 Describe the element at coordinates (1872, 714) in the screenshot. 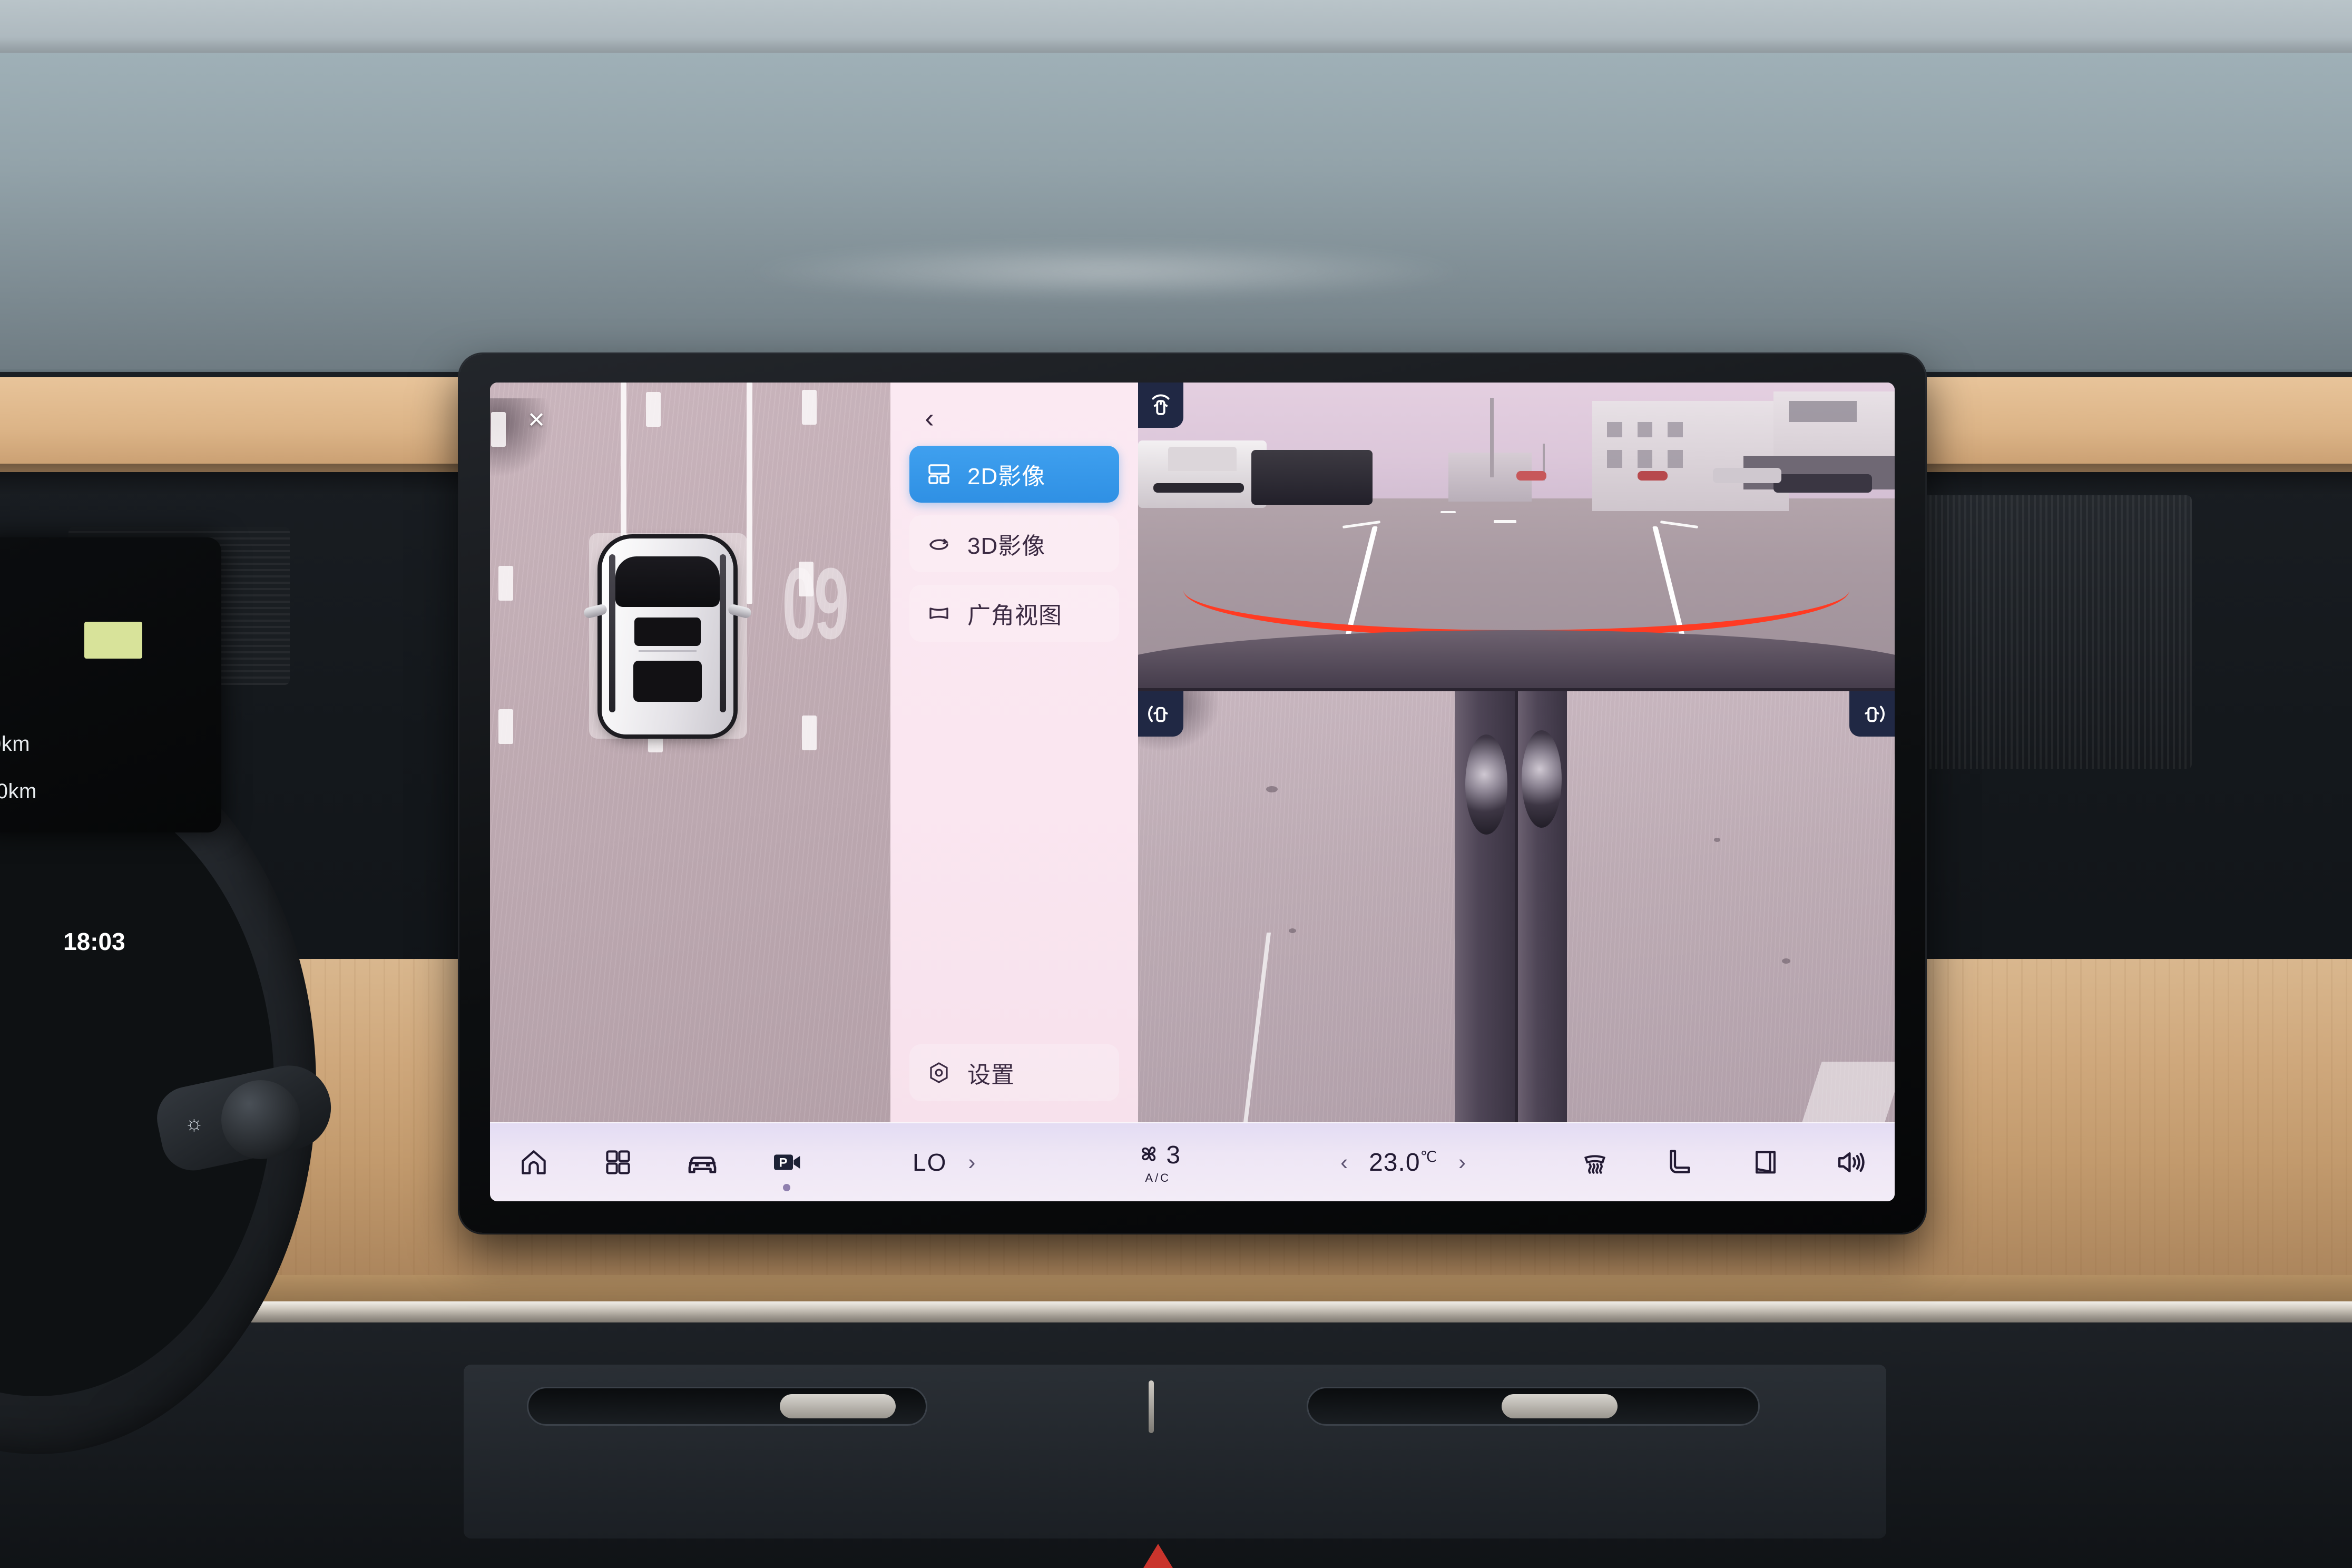

I see `camera-right-icon` at that location.